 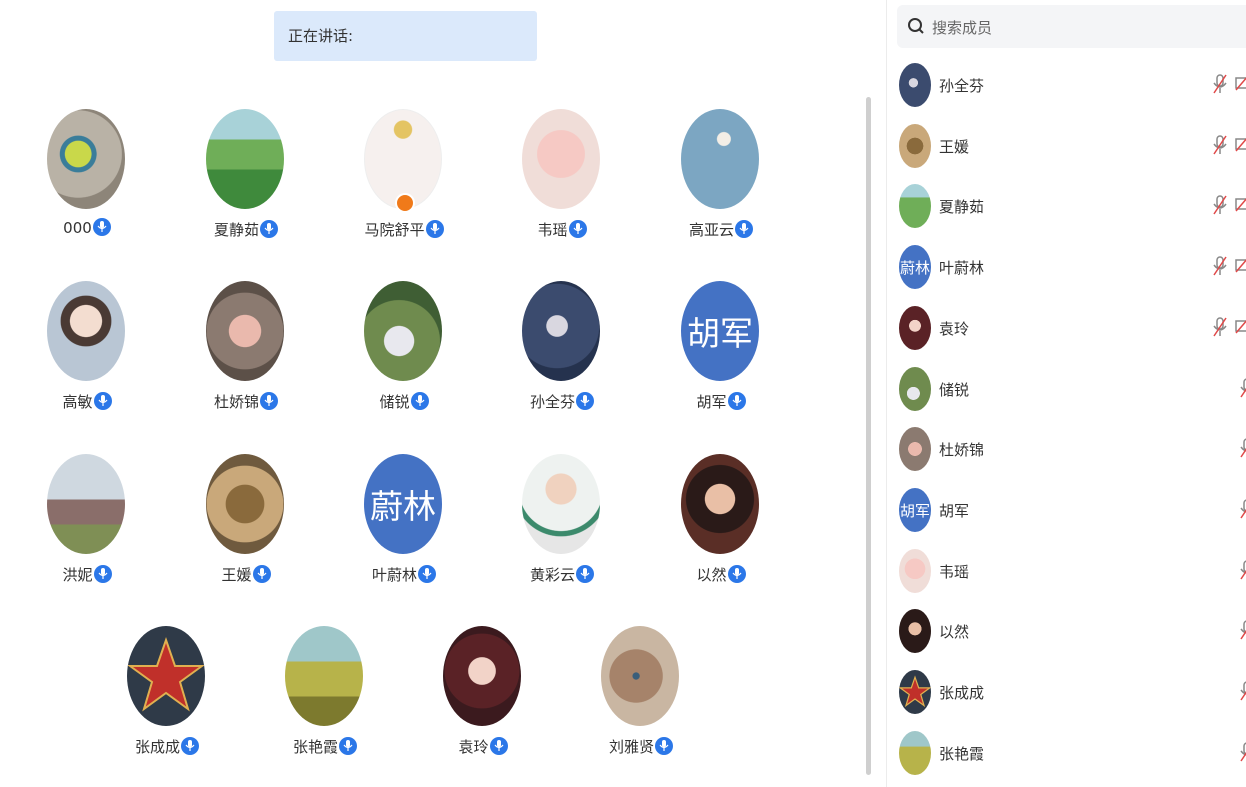 What do you see at coordinates (1066, 451) in the screenshot?
I see `member-row: 杜娇锦` at bounding box center [1066, 451].